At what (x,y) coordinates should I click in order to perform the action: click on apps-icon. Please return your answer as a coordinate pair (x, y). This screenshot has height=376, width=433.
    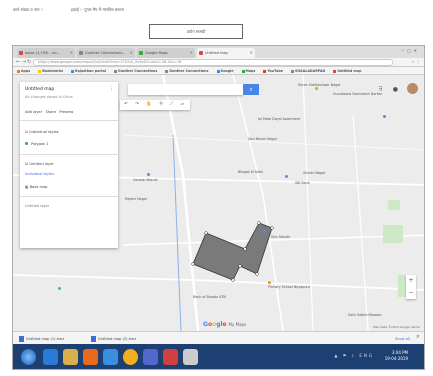
    Looking at the image, I should click on (18, 71).